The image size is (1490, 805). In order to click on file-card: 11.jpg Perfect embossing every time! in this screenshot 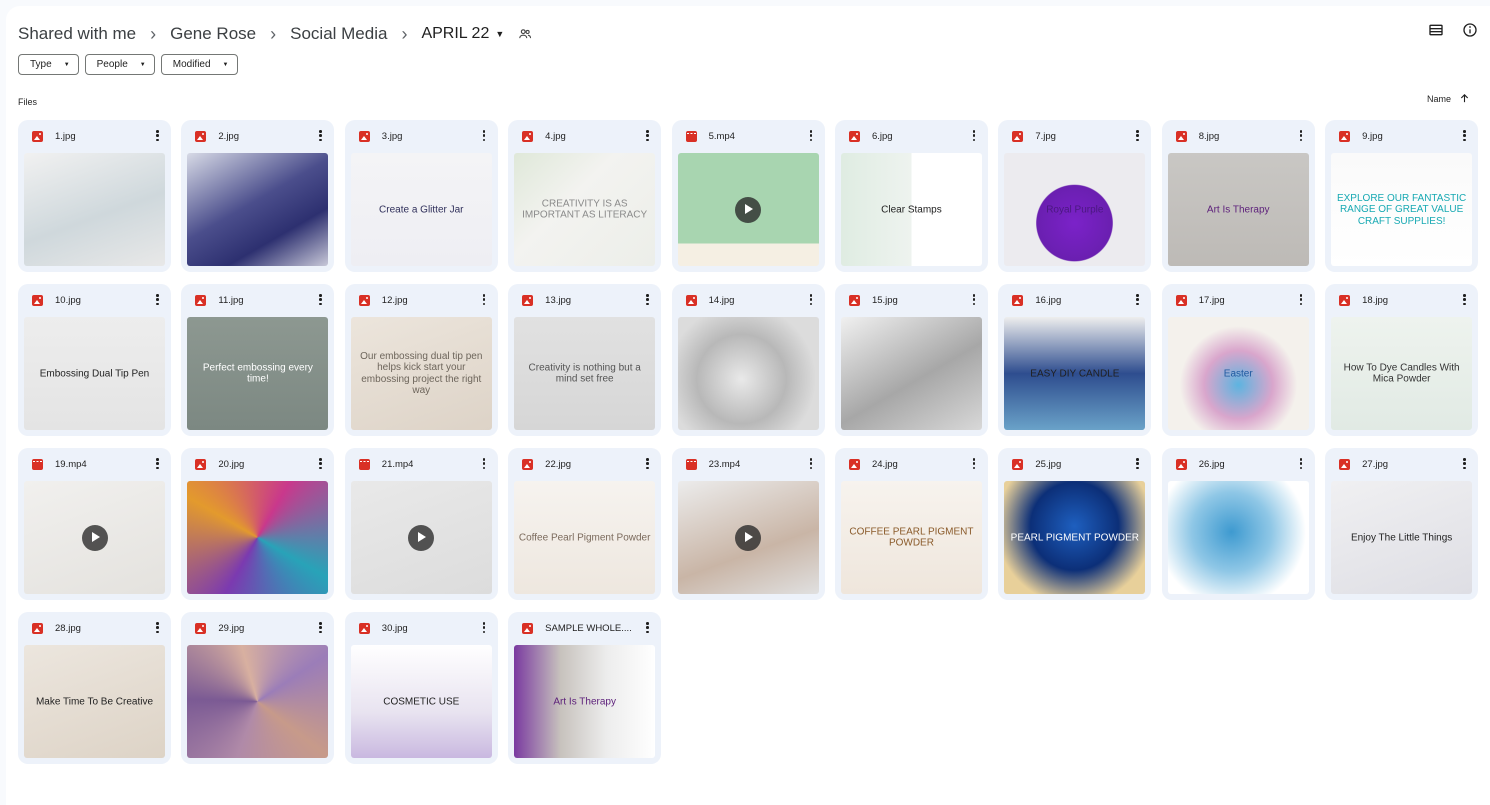, I will do `click(258, 360)`.